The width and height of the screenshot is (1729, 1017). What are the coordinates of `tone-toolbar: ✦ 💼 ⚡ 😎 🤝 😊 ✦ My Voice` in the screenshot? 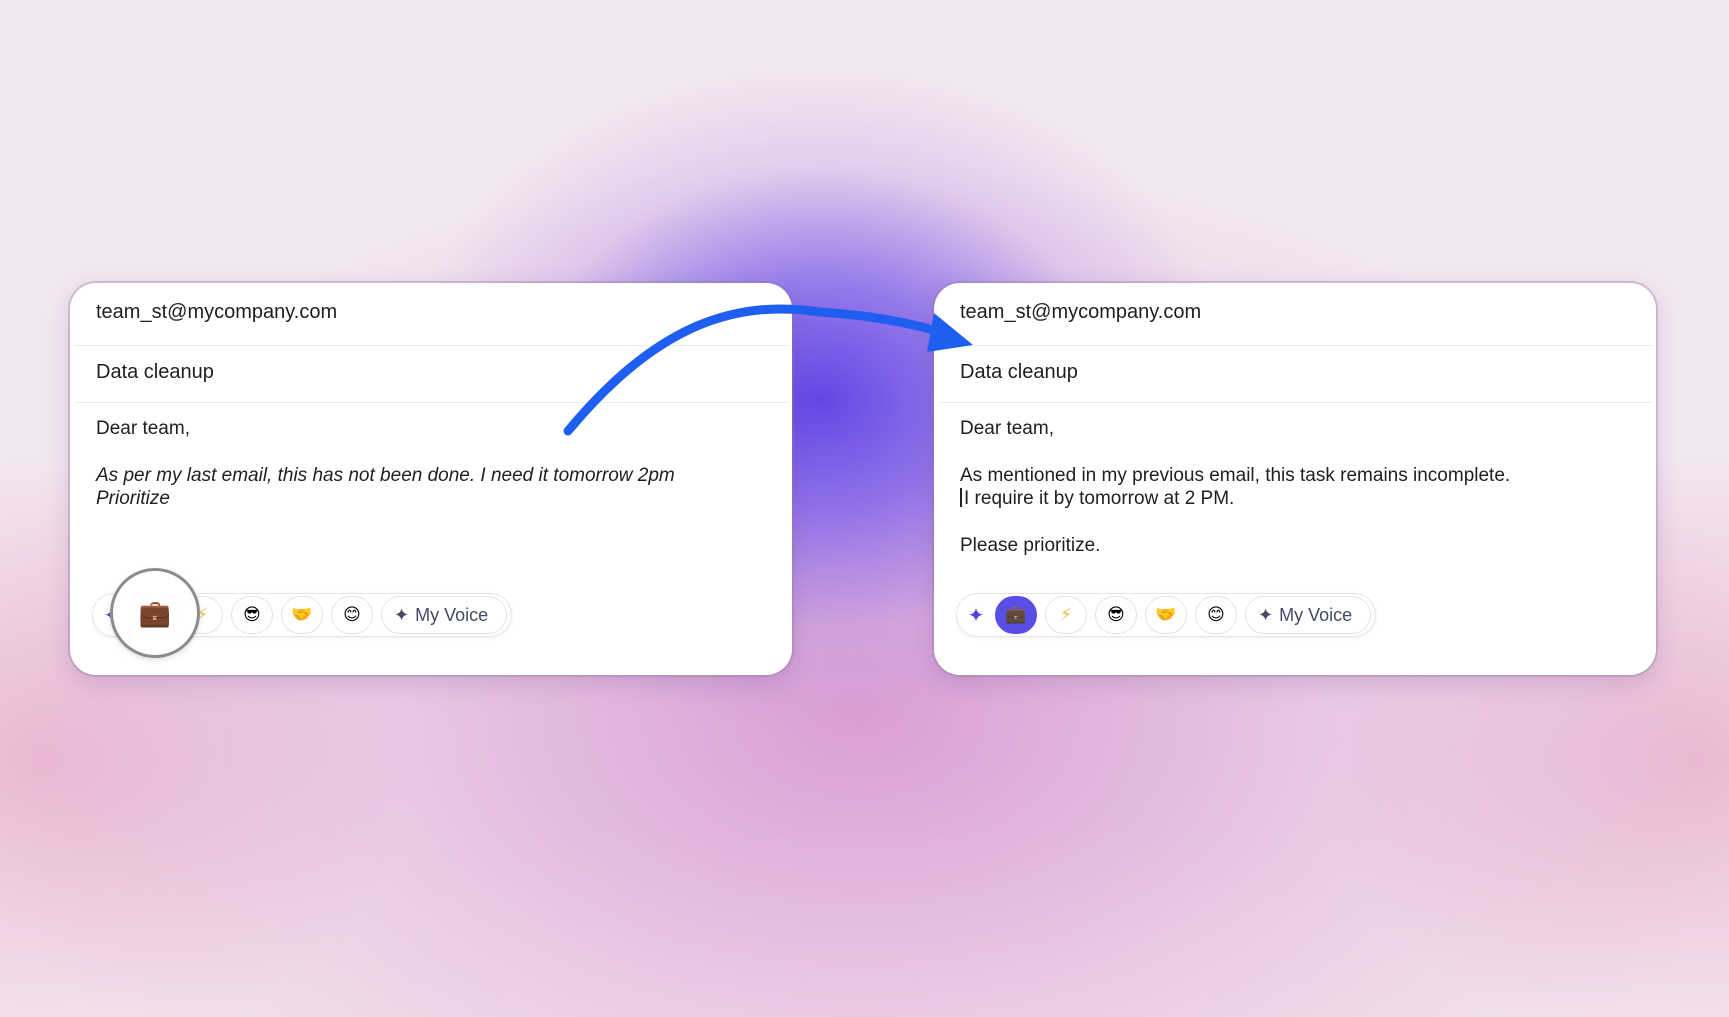 It's located at (1166, 615).